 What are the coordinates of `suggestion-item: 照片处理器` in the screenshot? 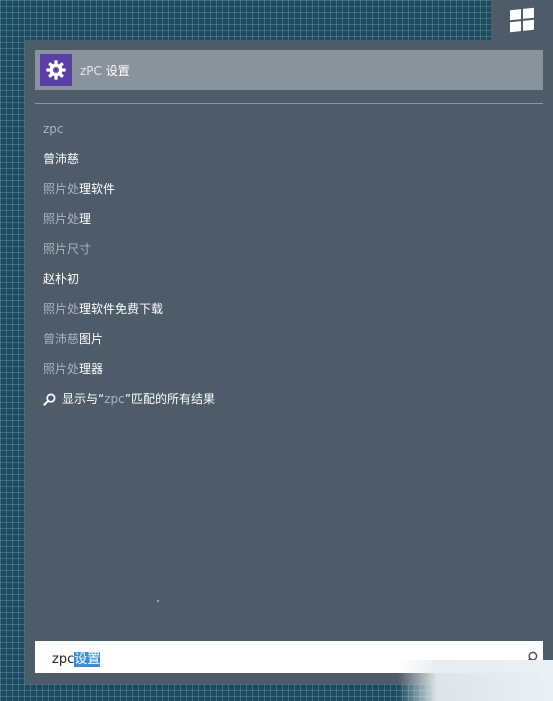 It's located at (293, 369).